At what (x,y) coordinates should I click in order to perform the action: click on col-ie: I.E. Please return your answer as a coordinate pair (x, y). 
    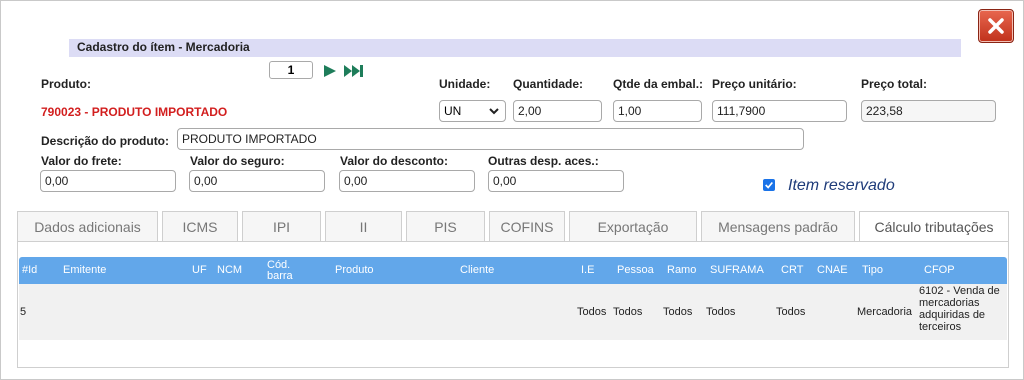
    Looking at the image, I should click on (587, 270).